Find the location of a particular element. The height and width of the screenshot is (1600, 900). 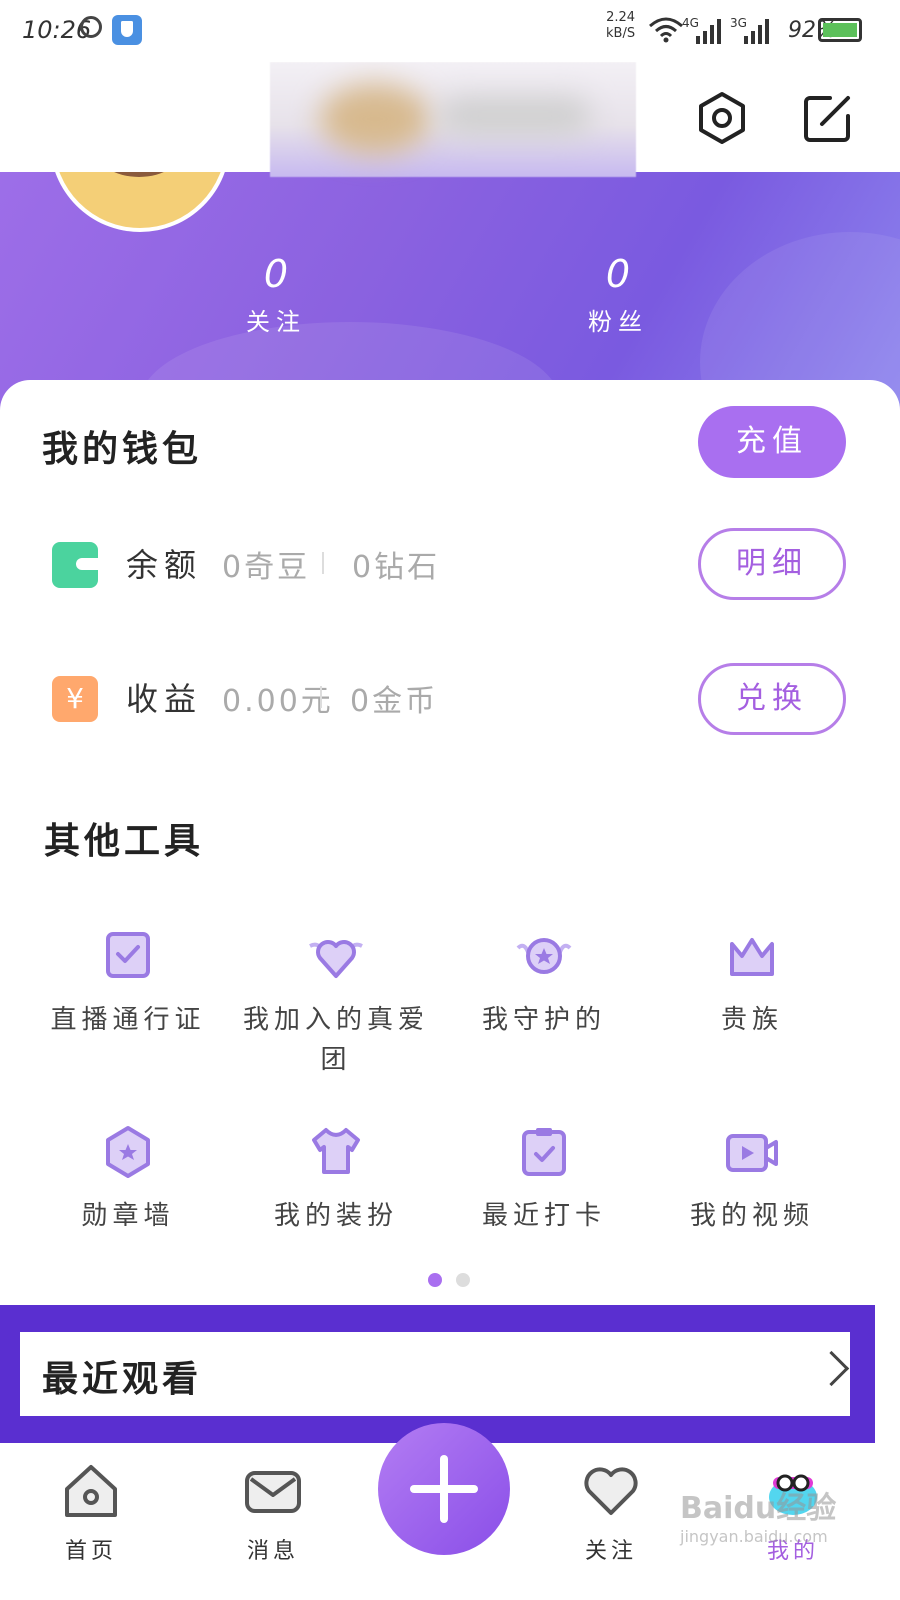

fans-stat: 0 粉丝 is located at coordinates (618, 294).